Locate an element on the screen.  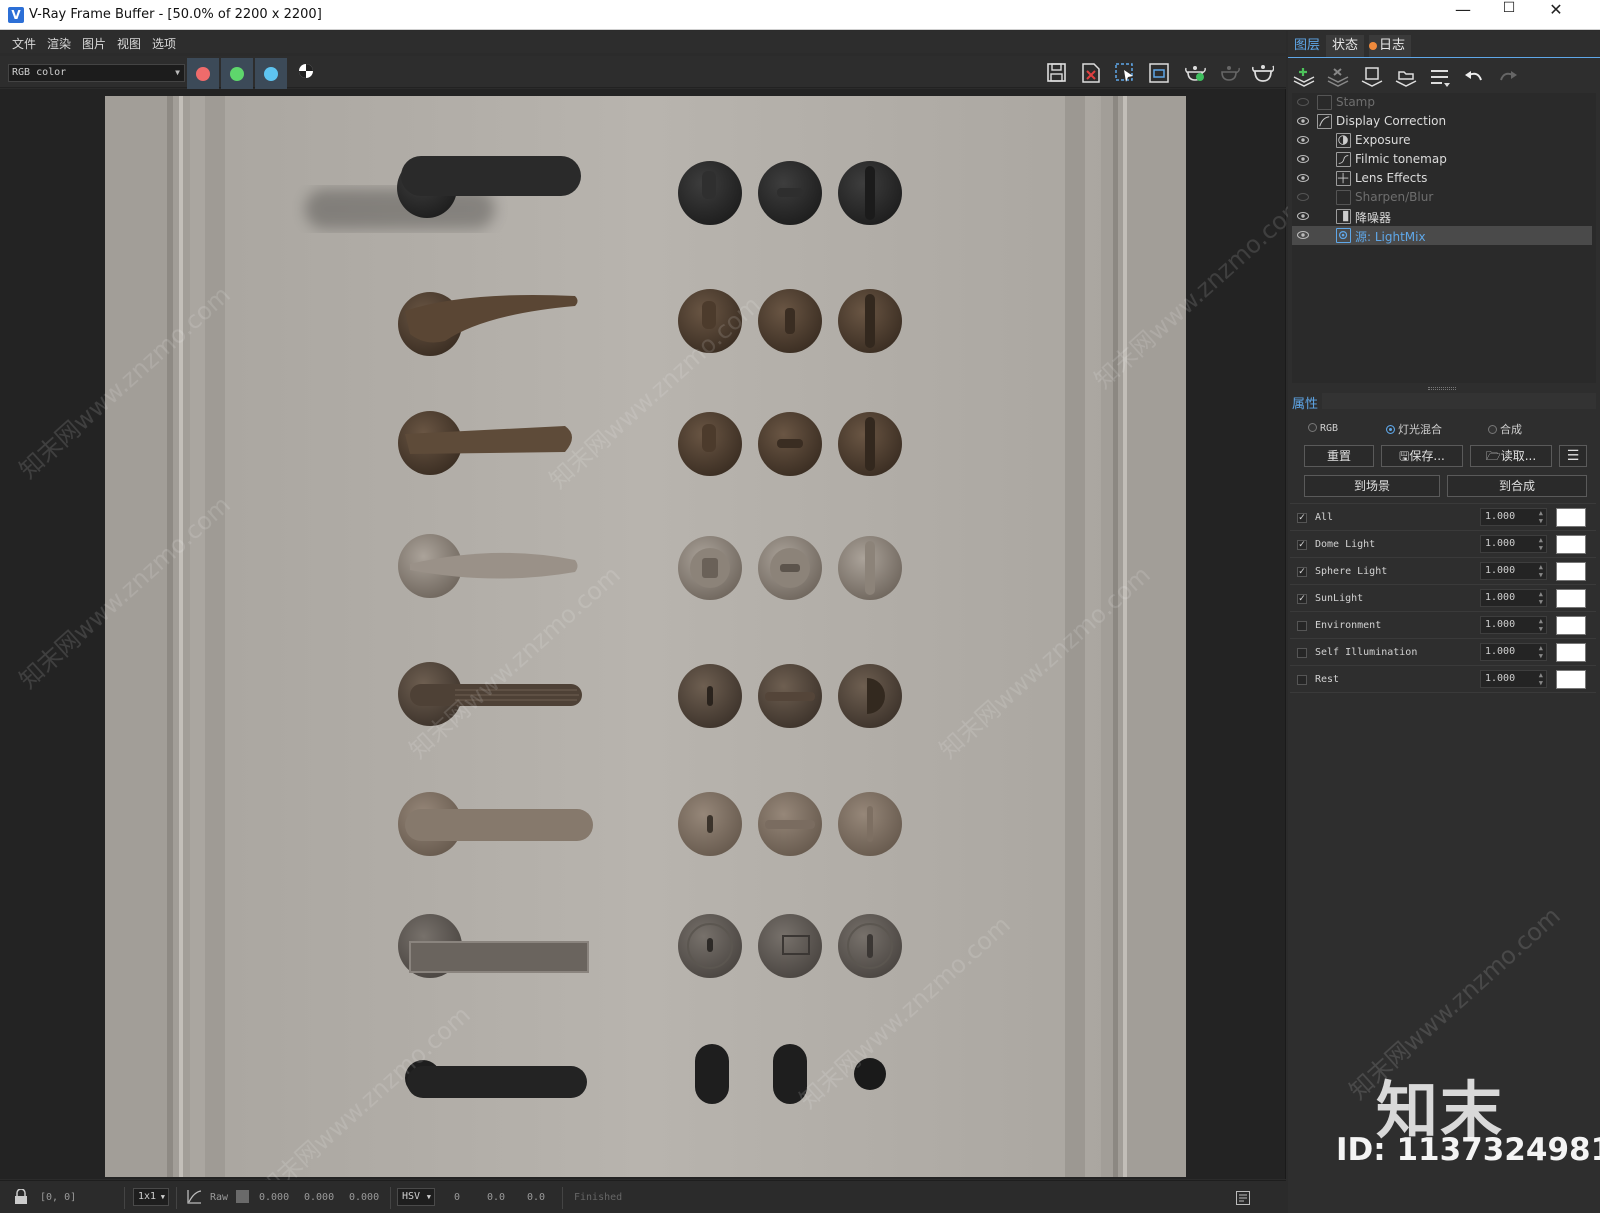
undo-icon is located at coordinates (1474, 78).